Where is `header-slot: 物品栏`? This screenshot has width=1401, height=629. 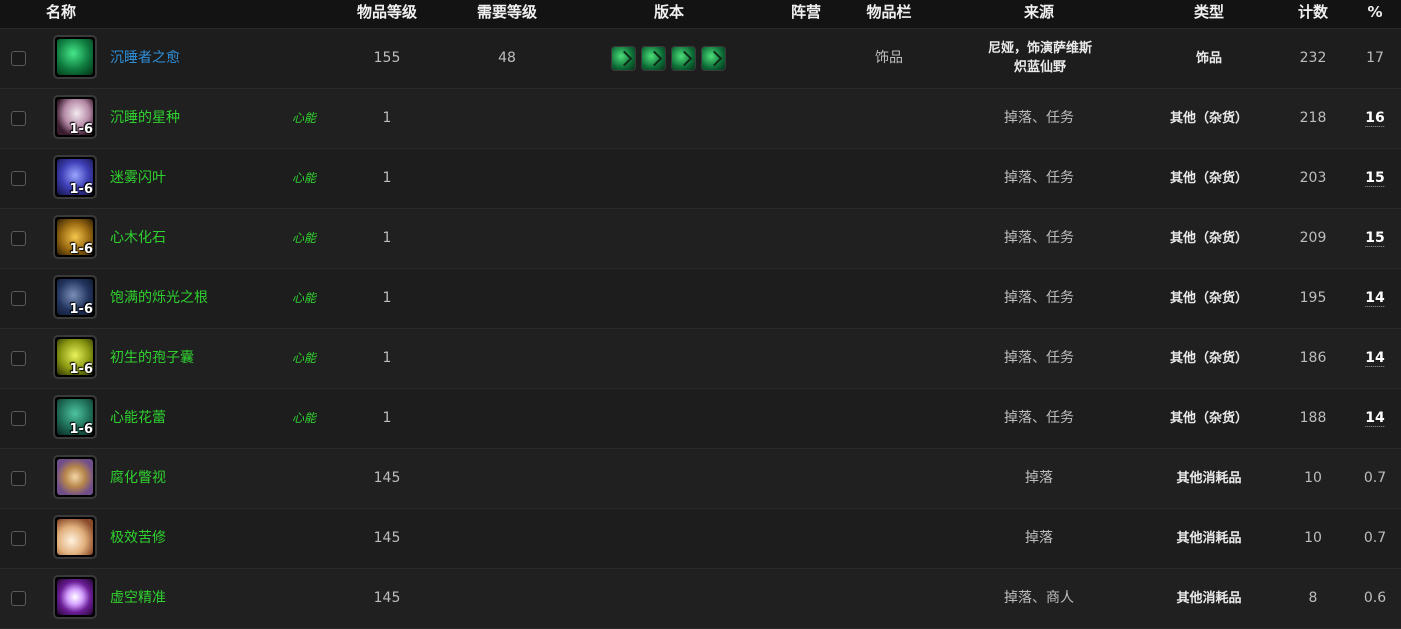 header-slot: 物品栏 is located at coordinates (888, 13).